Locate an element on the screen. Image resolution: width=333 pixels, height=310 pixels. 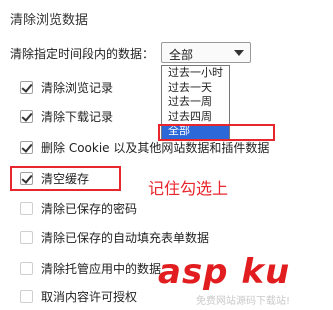
checkbox-row-downloads: 清除下载记录 is located at coordinates (66, 116).